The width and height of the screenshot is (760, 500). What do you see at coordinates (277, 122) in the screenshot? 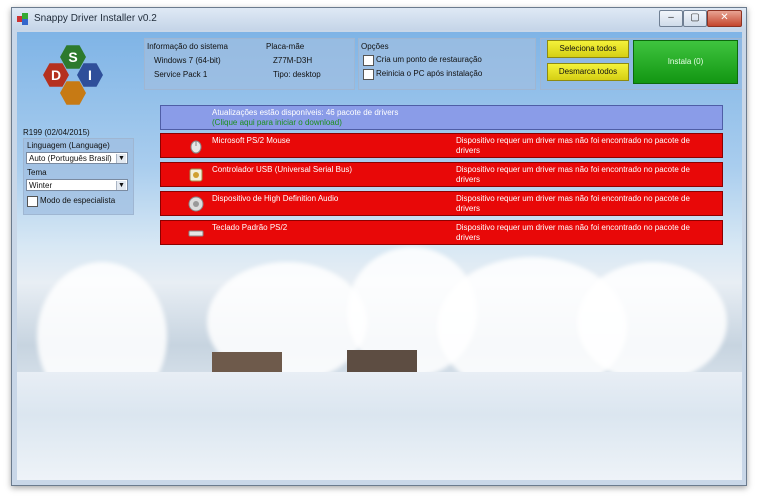
I see `updates-download-link: (Clique aqui para iniciar o download)` at bounding box center [277, 122].